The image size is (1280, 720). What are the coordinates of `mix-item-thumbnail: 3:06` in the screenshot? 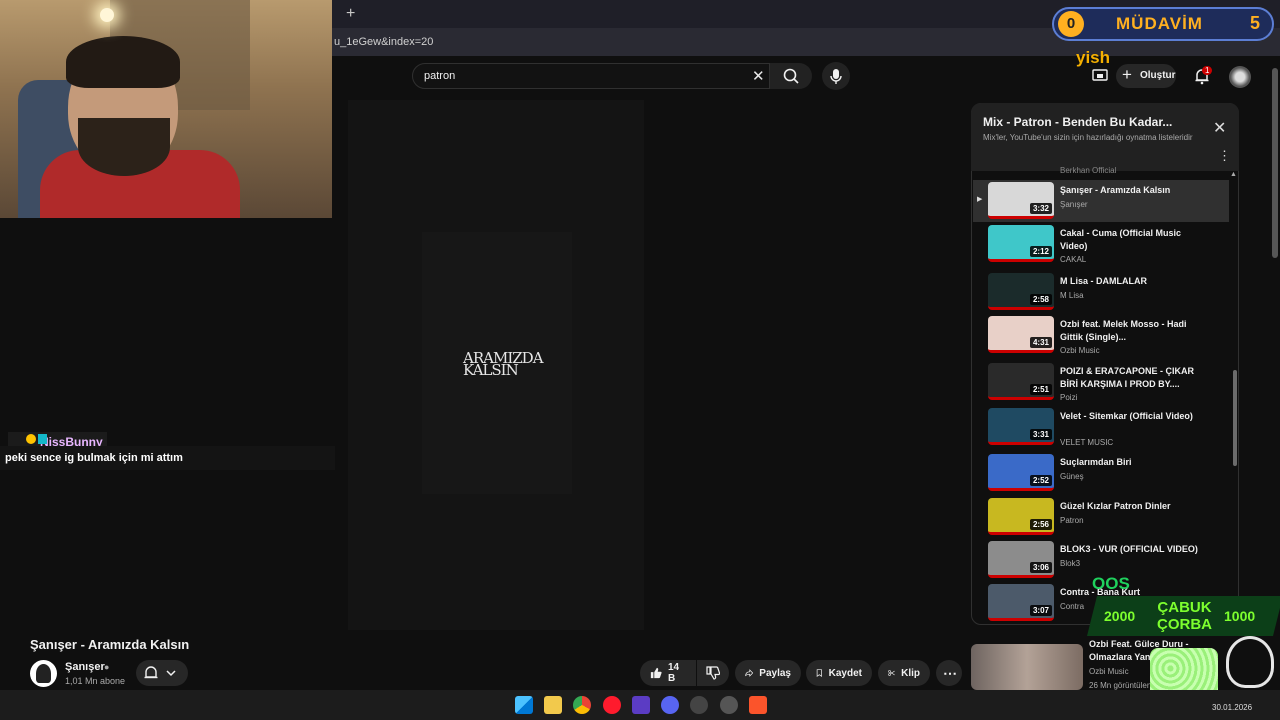 It's located at (1021, 559).